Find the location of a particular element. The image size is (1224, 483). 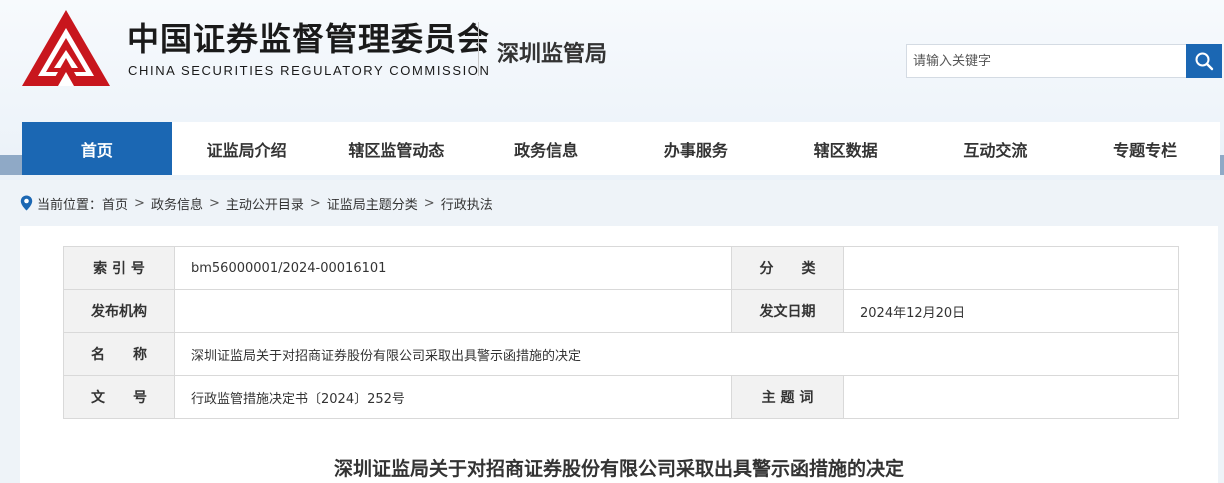

table-row: 文 号 行政监管措施决定书〔2024〕252号 主 题 词 is located at coordinates (621, 397).